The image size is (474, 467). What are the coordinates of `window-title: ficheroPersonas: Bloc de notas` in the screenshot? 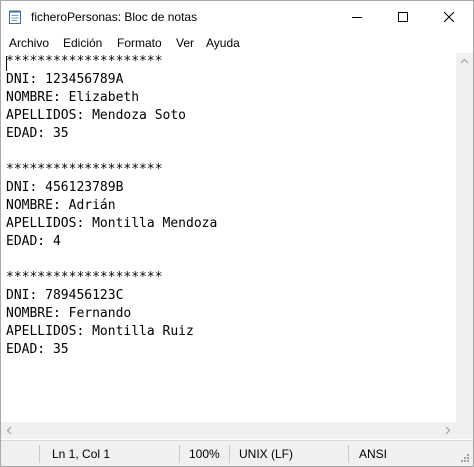 It's located at (114, 17).